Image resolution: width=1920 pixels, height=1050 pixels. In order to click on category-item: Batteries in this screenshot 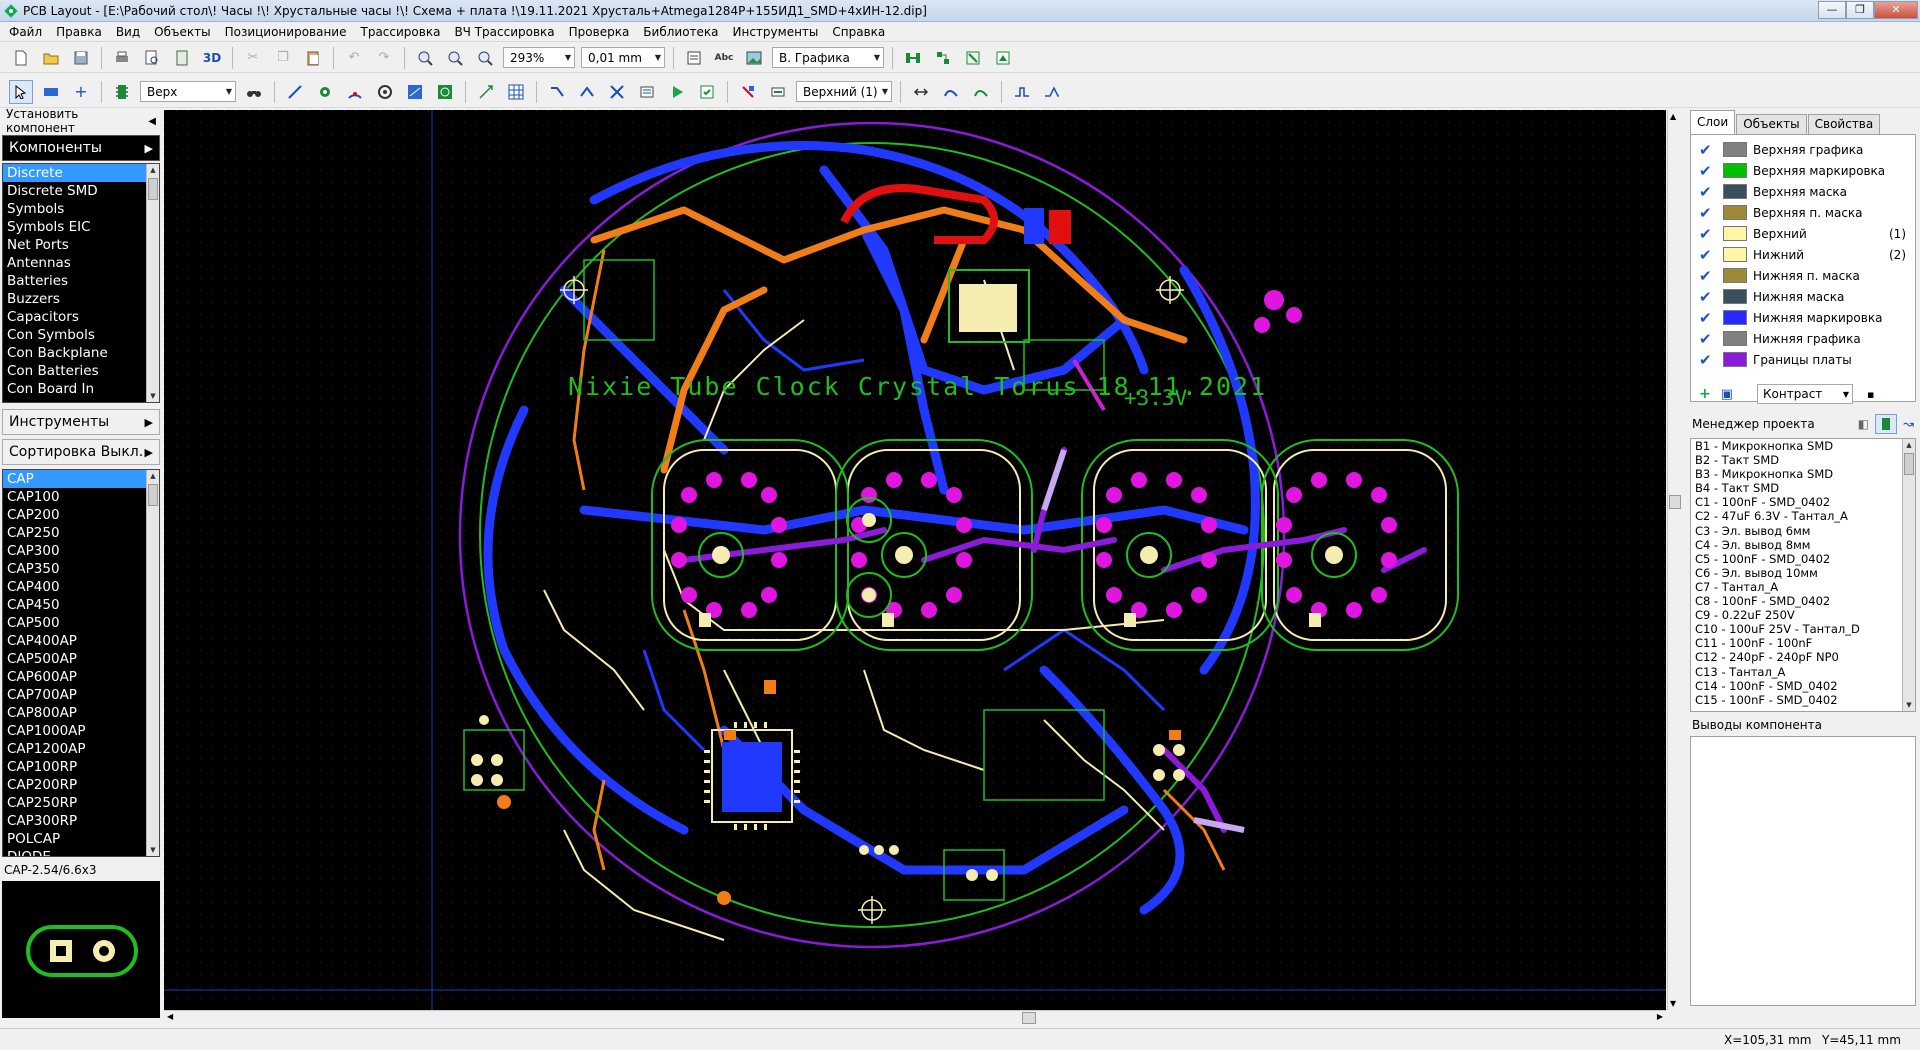, I will do `click(81, 281)`.